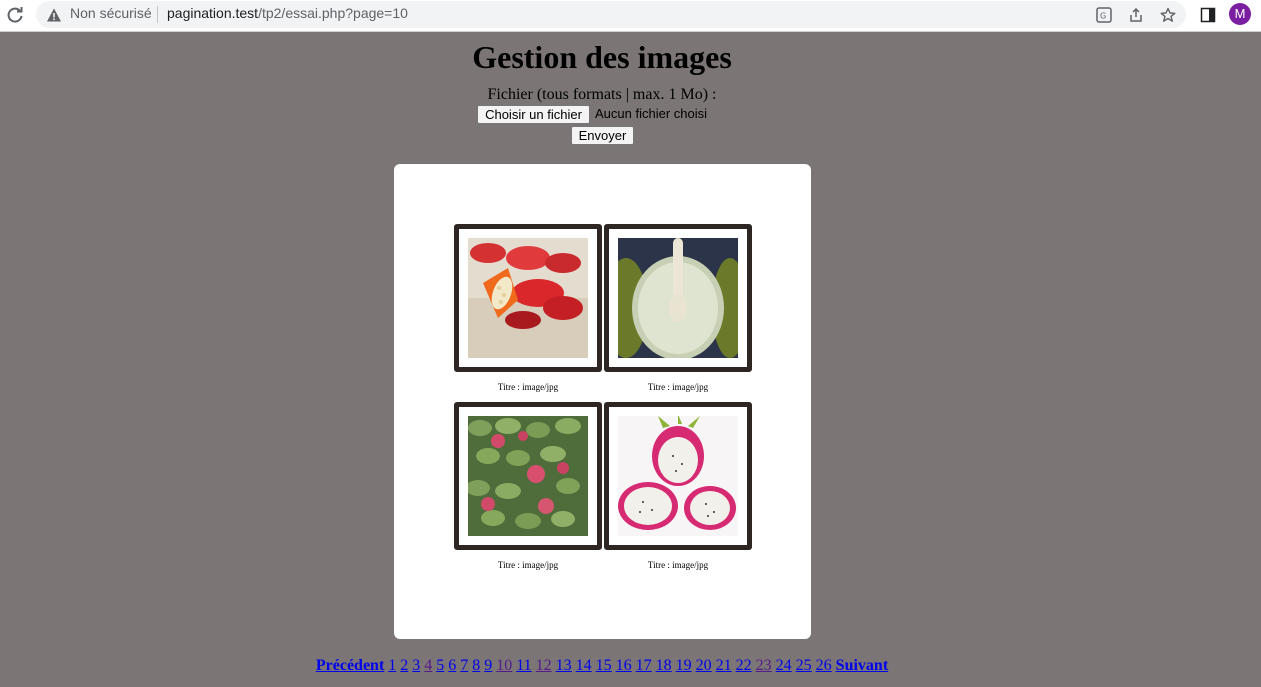 The height and width of the screenshot is (687, 1261). What do you see at coordinates (664, 665) in the screenshot?
I see `page-link-18: 18` at bounding box center [664, 665].